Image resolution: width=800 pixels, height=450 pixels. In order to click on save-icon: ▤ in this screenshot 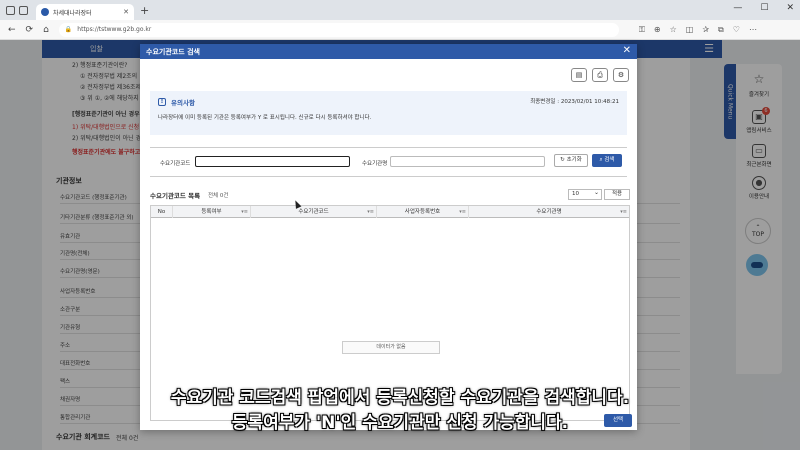, I will do `click(579, 75)`.